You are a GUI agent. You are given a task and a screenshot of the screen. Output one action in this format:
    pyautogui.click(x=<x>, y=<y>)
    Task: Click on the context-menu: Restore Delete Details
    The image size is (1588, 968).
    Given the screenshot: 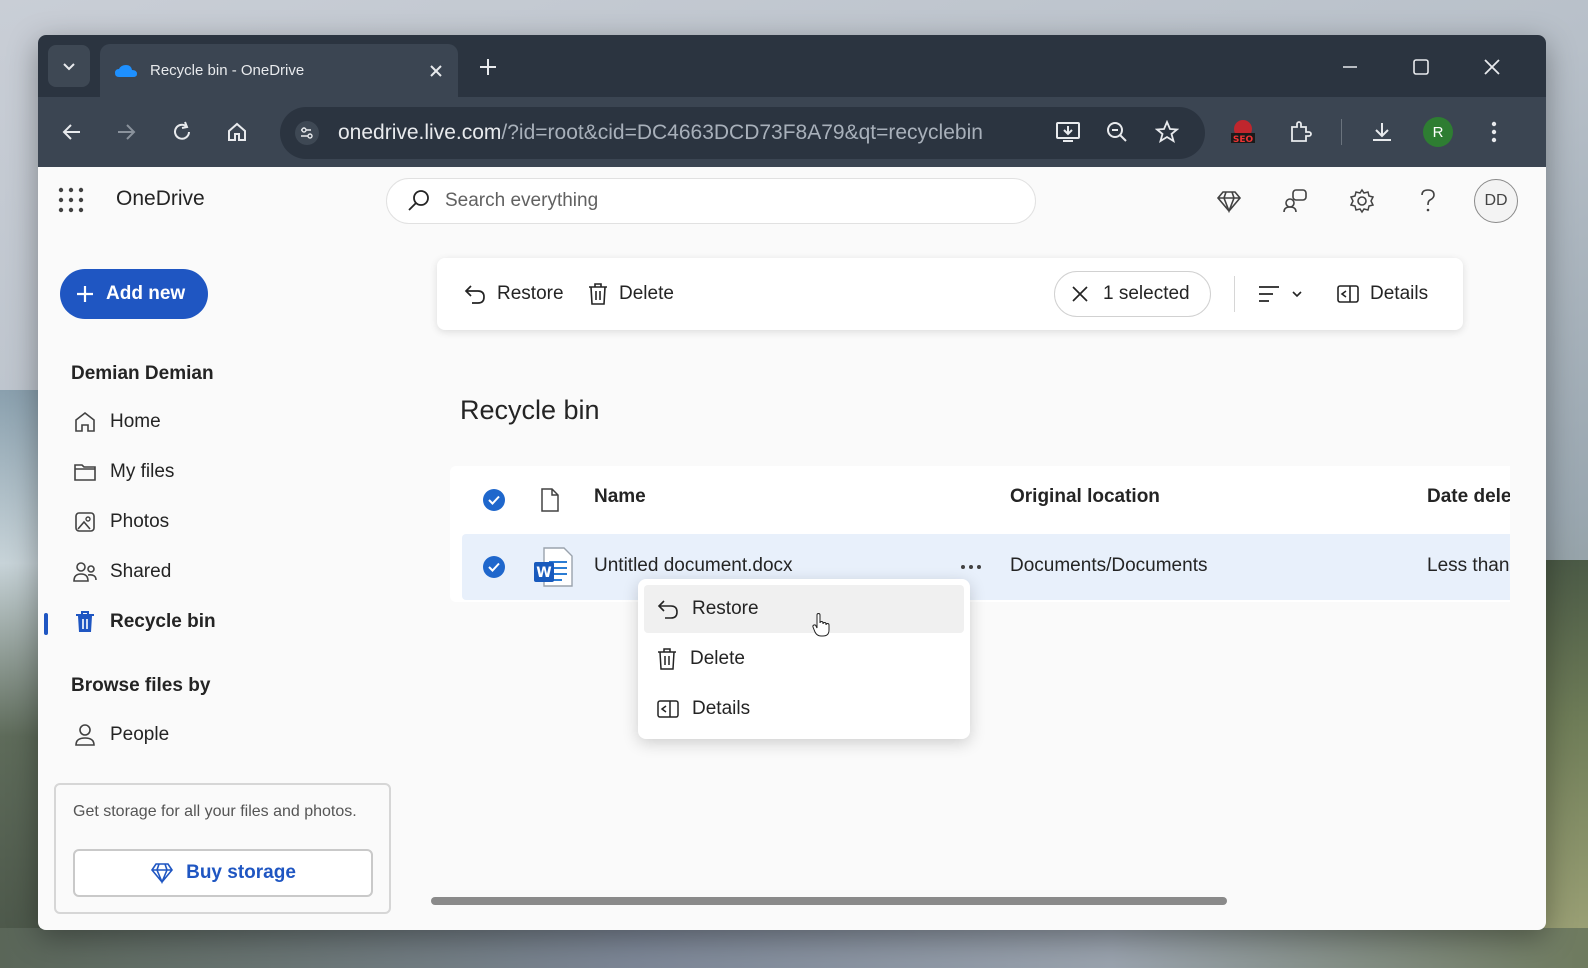 What is the action you would take?
    pyautogui.click(x=804, y=659)
    